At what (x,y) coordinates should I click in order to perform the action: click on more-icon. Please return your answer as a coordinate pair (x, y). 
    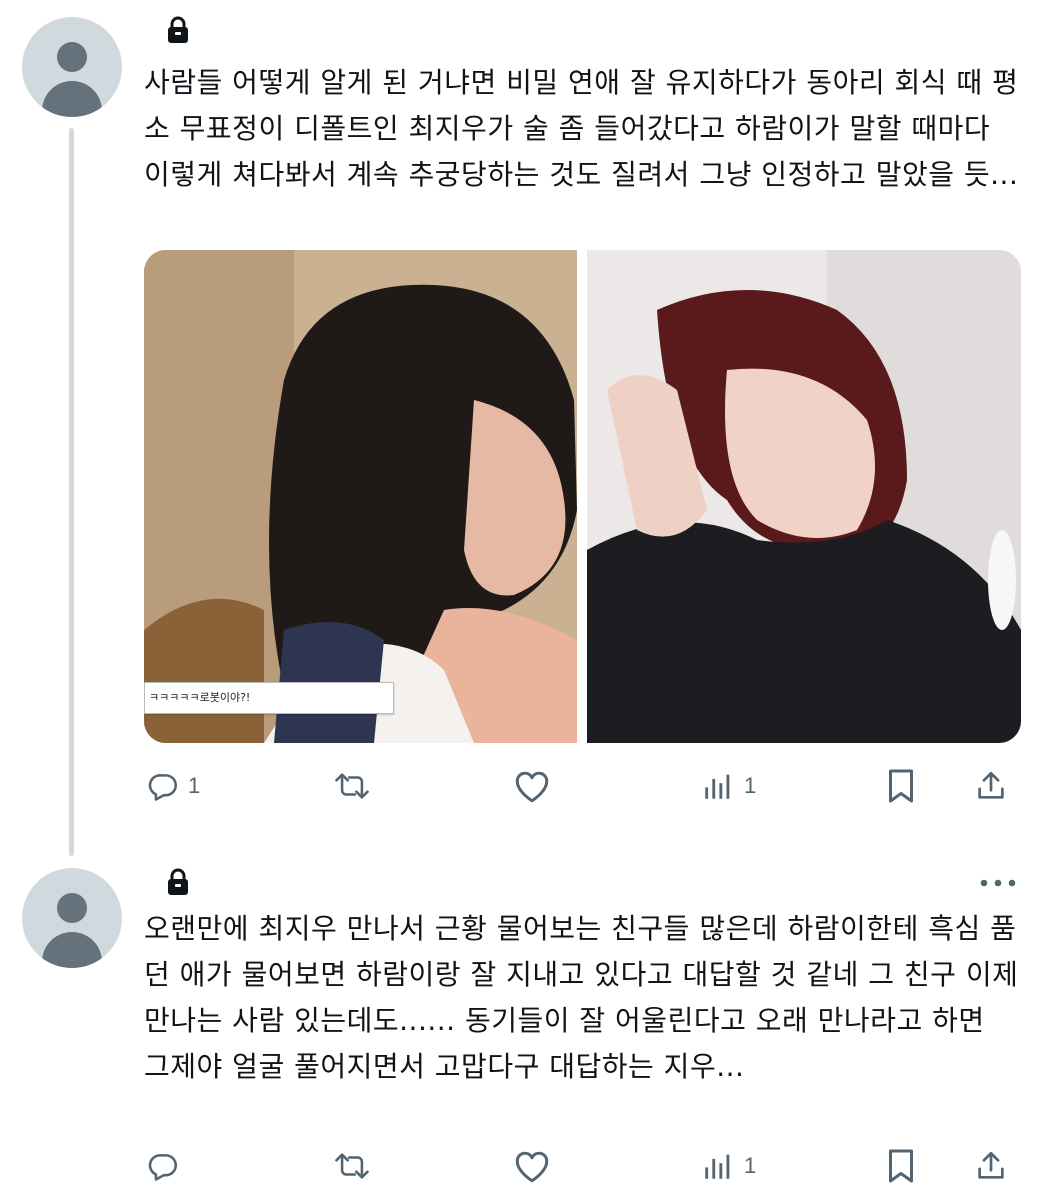
    Looking at the image, I should click on (998, 883).